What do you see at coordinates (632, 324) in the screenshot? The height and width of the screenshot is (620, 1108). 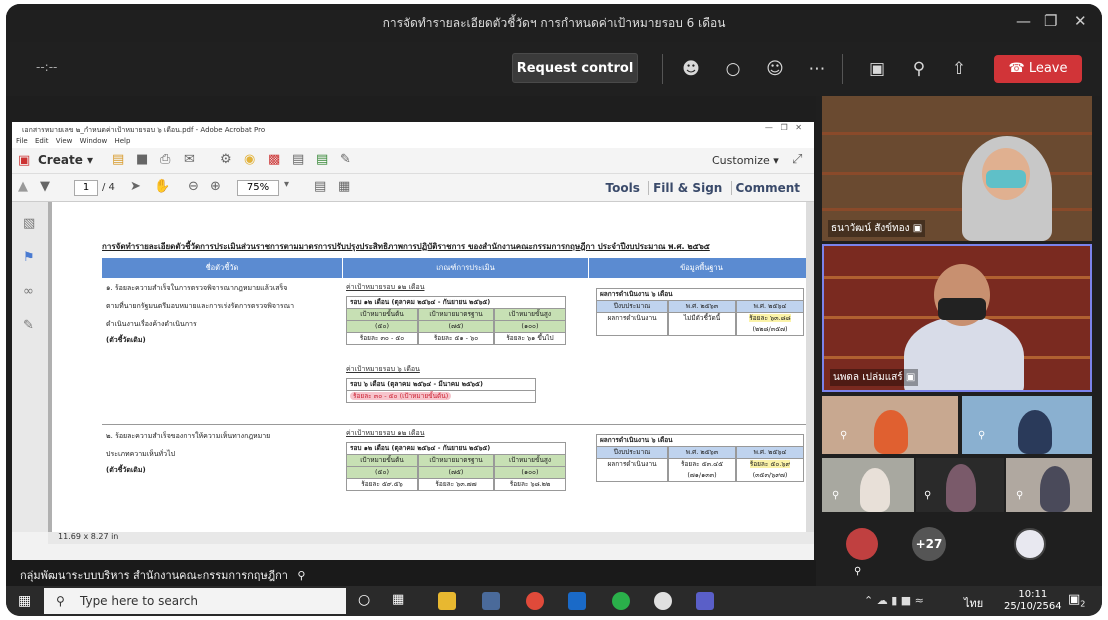 I see `performance-label: ผลการดำเนินงาน` at bounding box center [632, 324].